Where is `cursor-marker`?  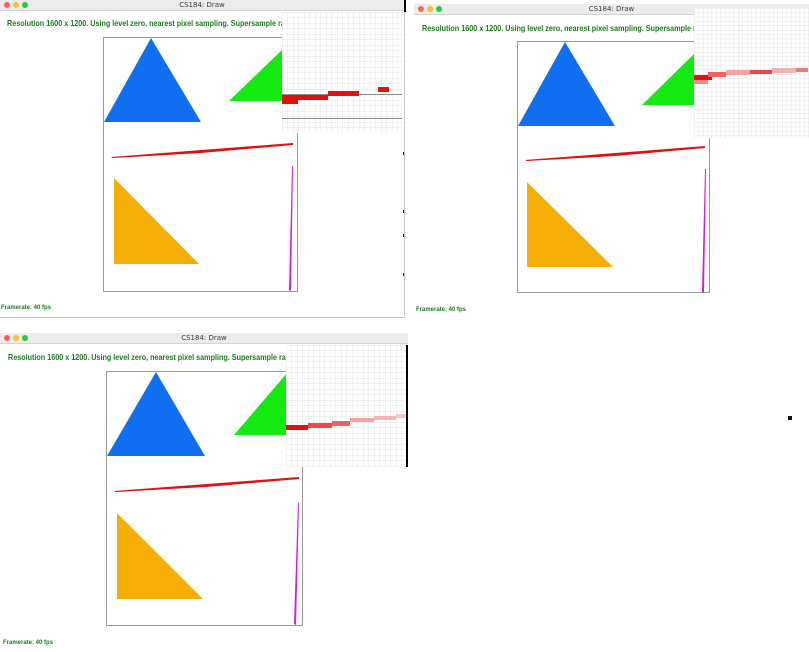
cursor-marker is located at coordinates (790, 418).